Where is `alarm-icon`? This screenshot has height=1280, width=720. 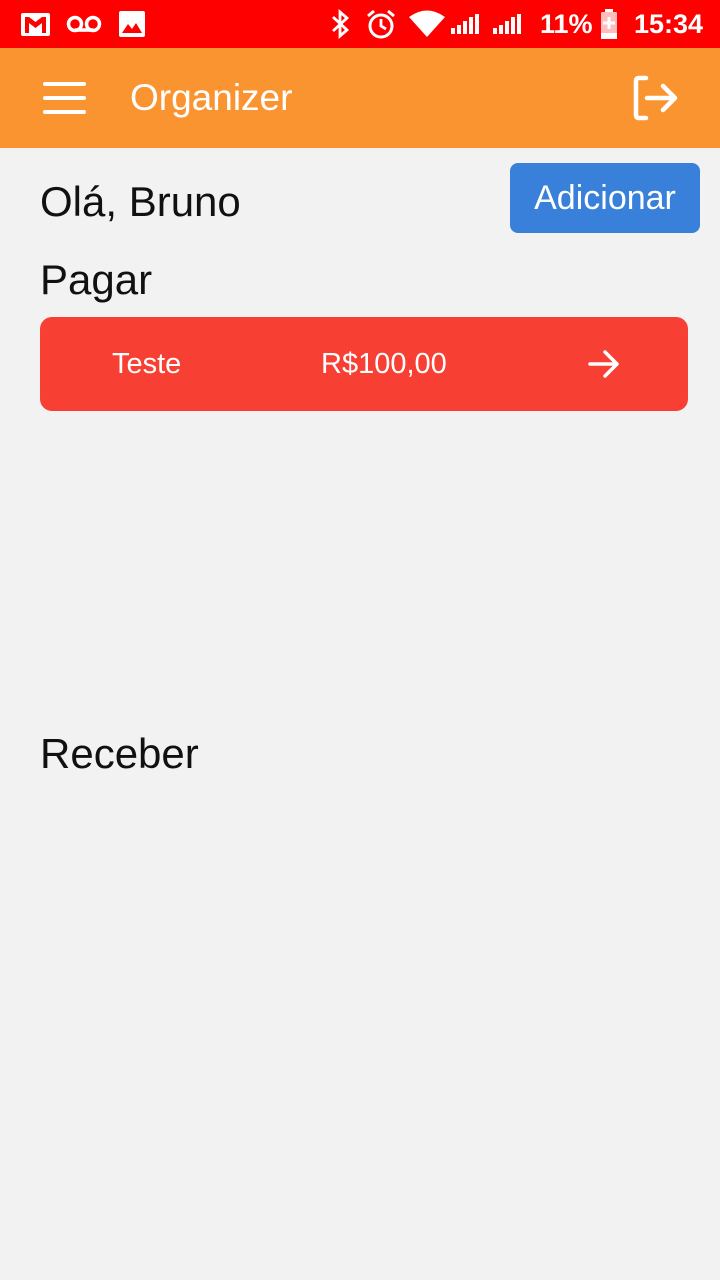
alarm-icon is located at coordinates (381, 24).